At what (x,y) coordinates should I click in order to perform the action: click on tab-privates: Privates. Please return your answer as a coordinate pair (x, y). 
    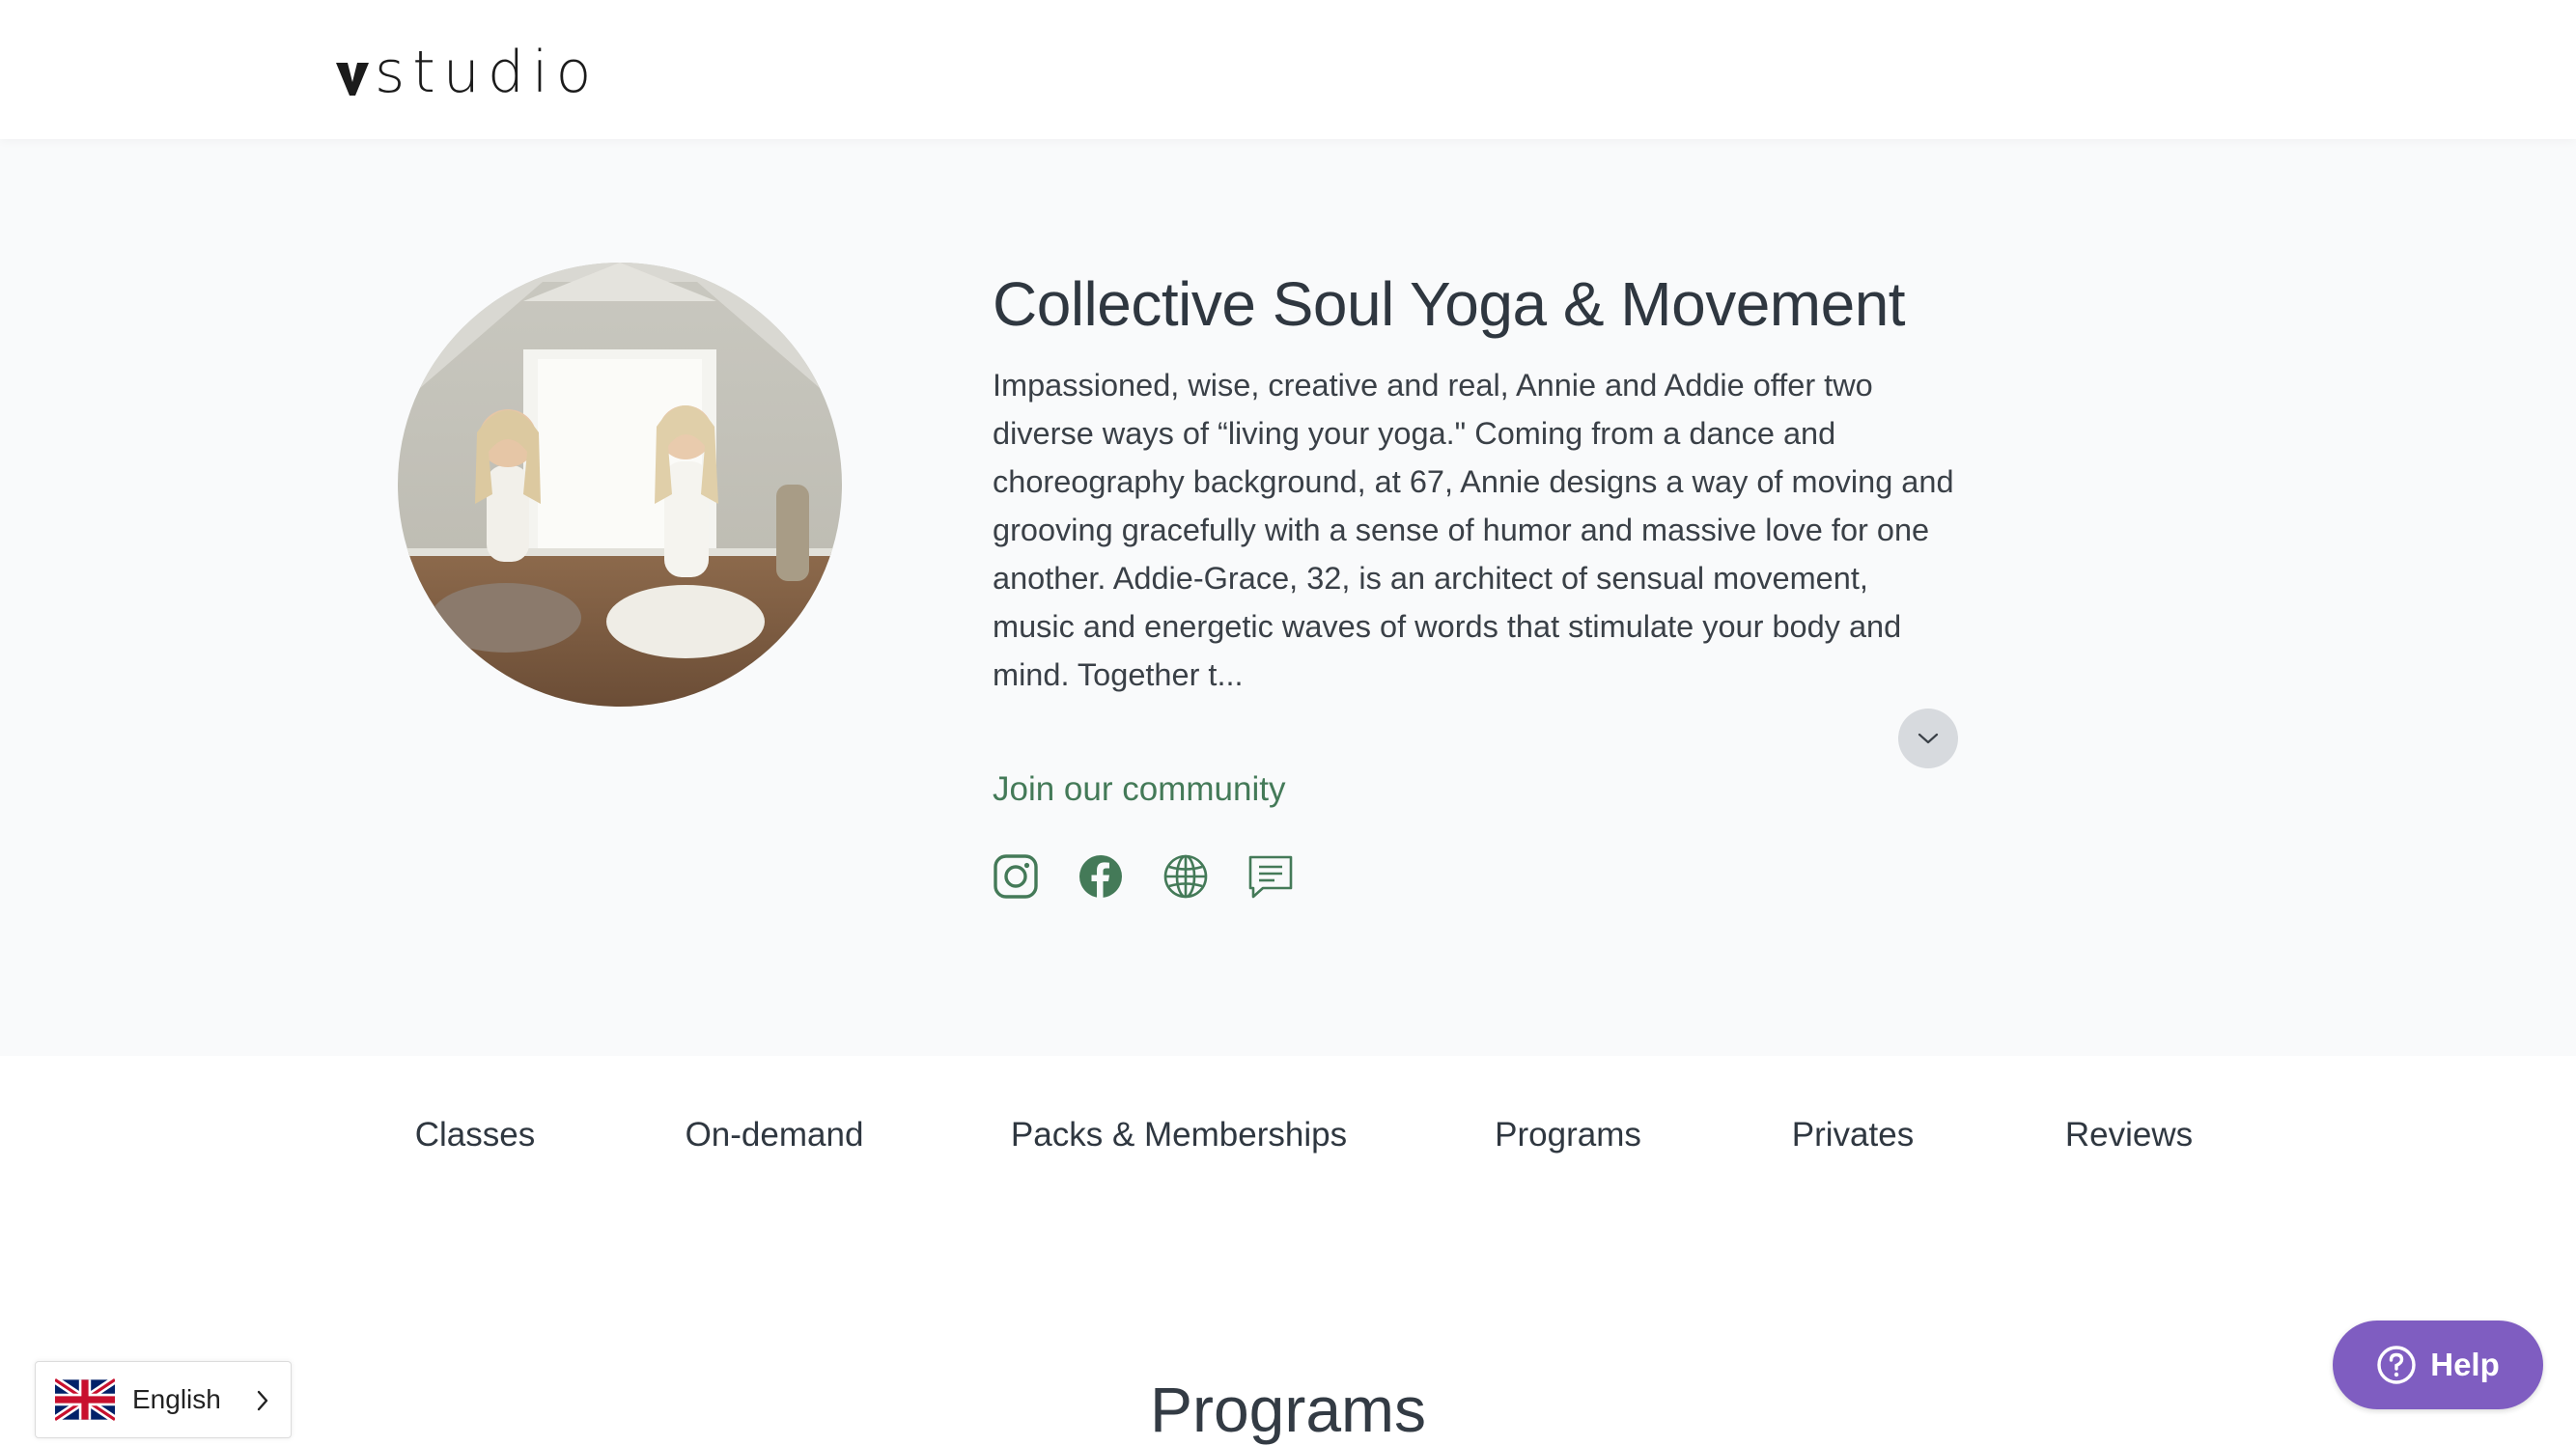
    Looking at the image, I should click on (1853, 1135).